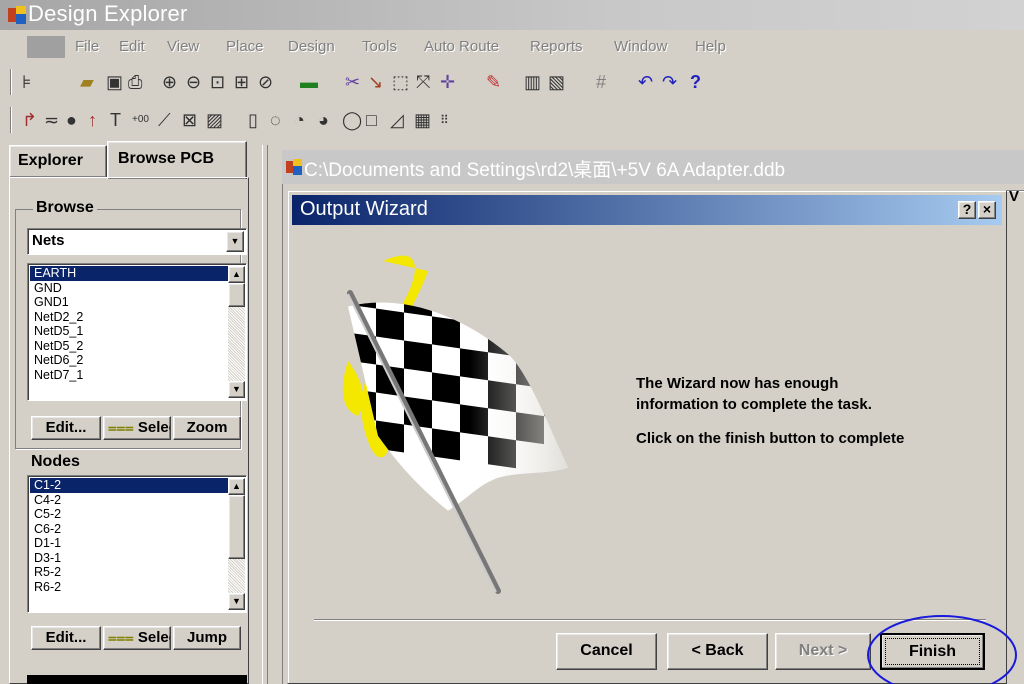 This screenshot has width=1024, height=684. I want to click on mdi-system-menu, so click(46, 47).